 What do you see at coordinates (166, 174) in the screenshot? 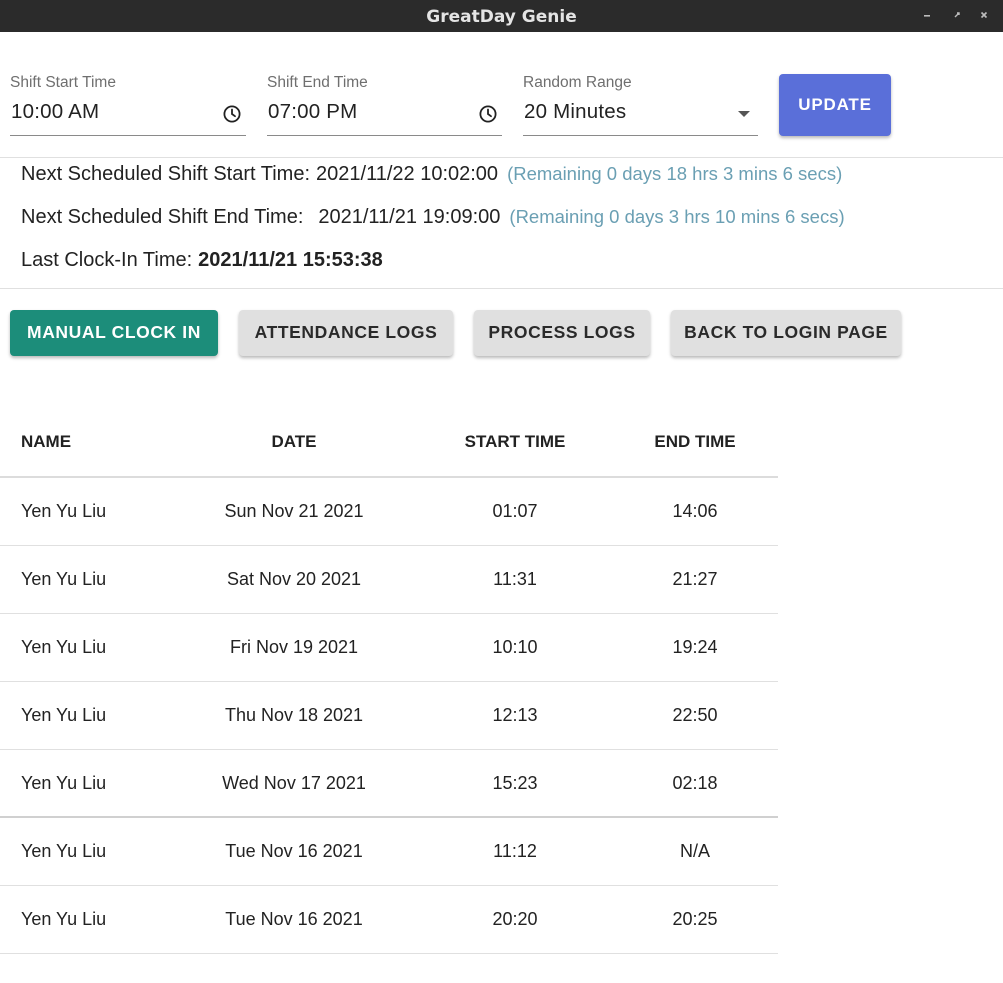
I see `next-shift-start-label: Next Scheduled Shift Start Time:` at bounding box center [166, 174].